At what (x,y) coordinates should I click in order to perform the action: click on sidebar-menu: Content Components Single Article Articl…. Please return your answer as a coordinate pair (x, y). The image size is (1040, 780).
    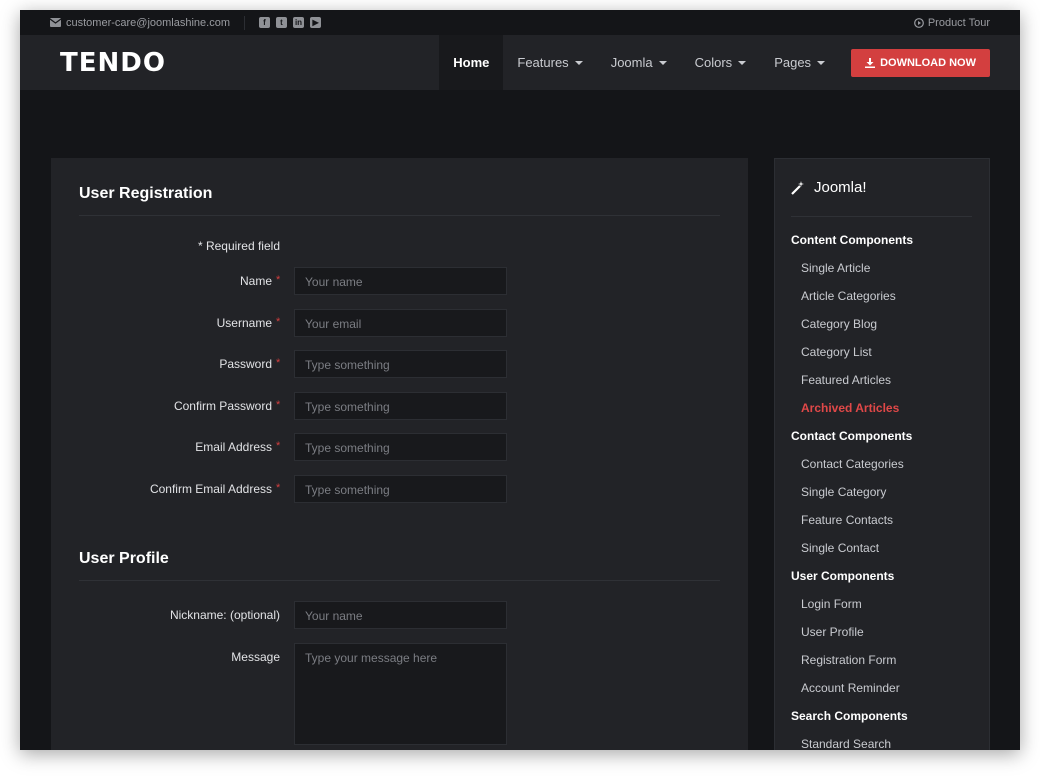
    Looking at the image, I should click on (886, 491).